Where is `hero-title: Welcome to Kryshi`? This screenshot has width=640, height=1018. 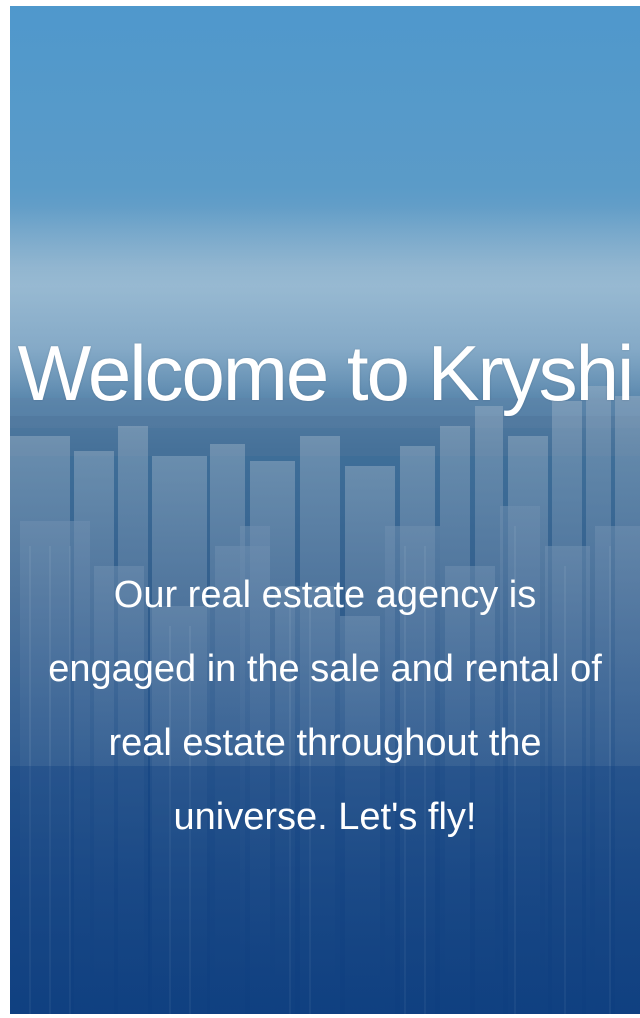
hero-title: Welcome to Kryshi is located at coordinates (326, 373).